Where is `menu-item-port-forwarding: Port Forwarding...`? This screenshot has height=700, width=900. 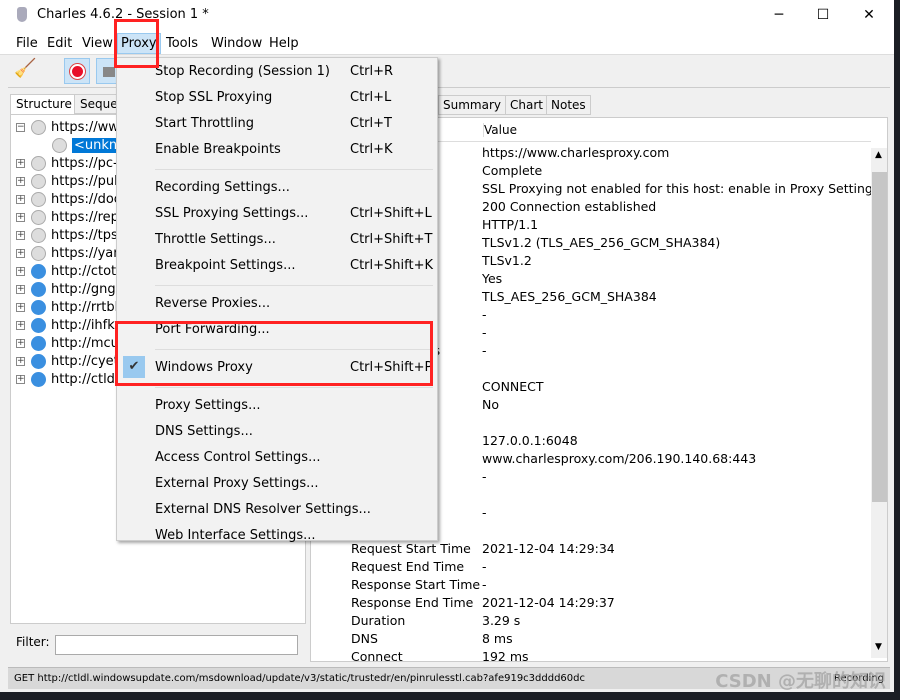
menu-item-port-forwarding: Port Forwarding... is located at coordinates (277, 330).